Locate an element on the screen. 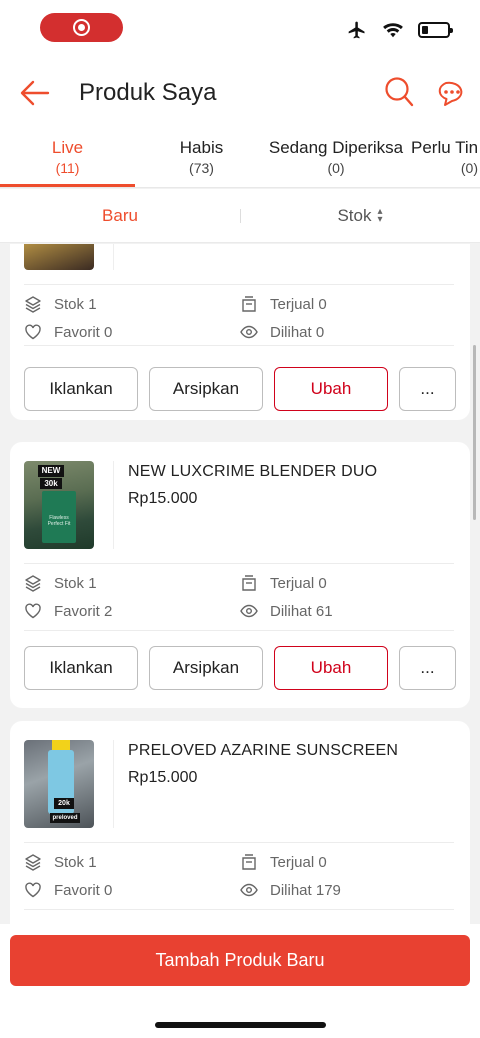  sort-stock: Stok ▴ ▾ is located at coordinates (360, 216).